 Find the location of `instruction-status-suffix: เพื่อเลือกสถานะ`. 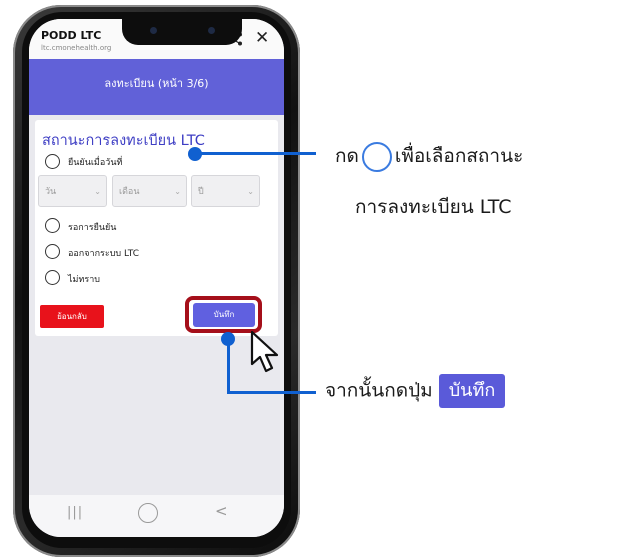

instruction-status-suffix: เพื่อเลือกสถานะ is located at coordinates (459, 156).